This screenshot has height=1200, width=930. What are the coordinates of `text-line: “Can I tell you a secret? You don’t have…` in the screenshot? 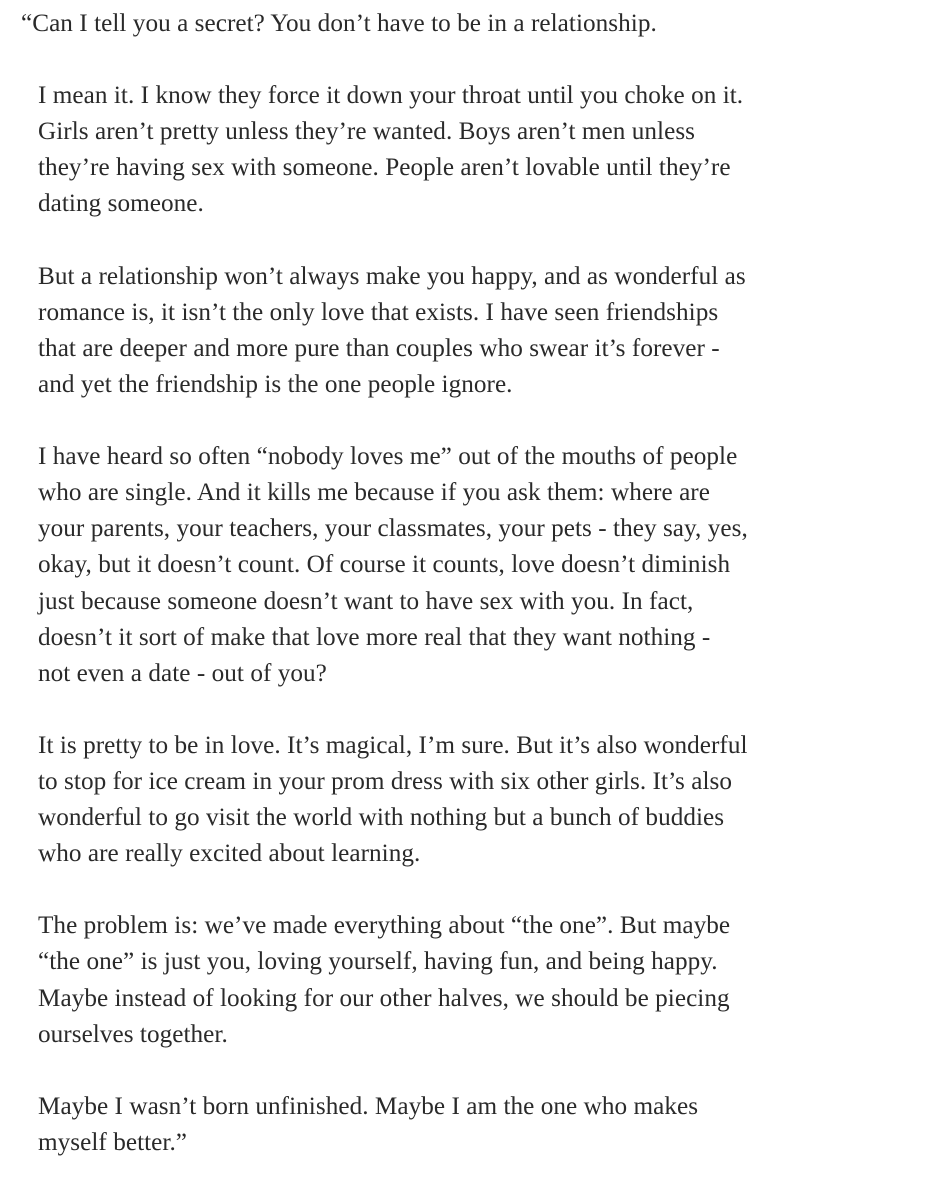 It's located at (339, 23).